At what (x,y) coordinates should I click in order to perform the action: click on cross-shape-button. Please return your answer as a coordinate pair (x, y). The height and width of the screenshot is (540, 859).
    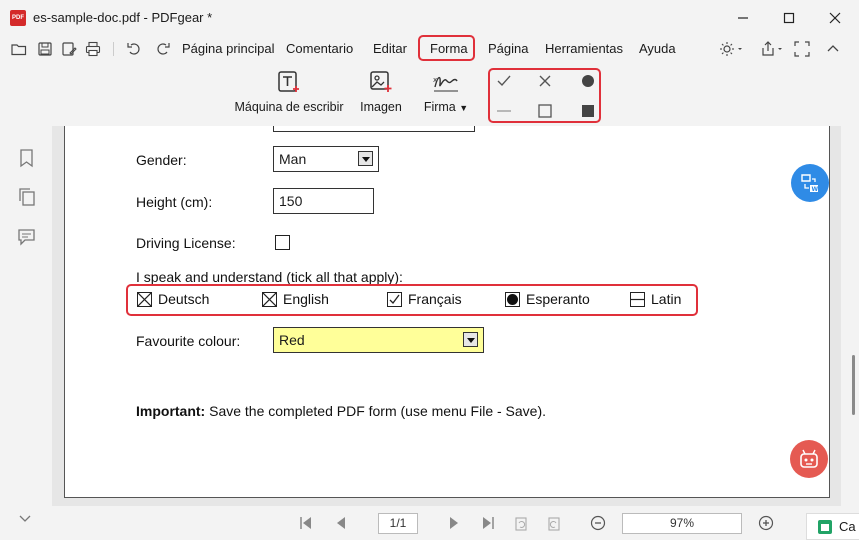
    Looking at the image, I should click on (545, 81).